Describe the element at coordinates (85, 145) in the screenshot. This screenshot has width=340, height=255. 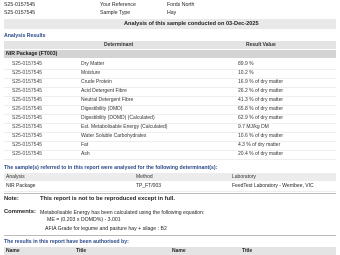
I see `row-determinant: Fat` at that location.